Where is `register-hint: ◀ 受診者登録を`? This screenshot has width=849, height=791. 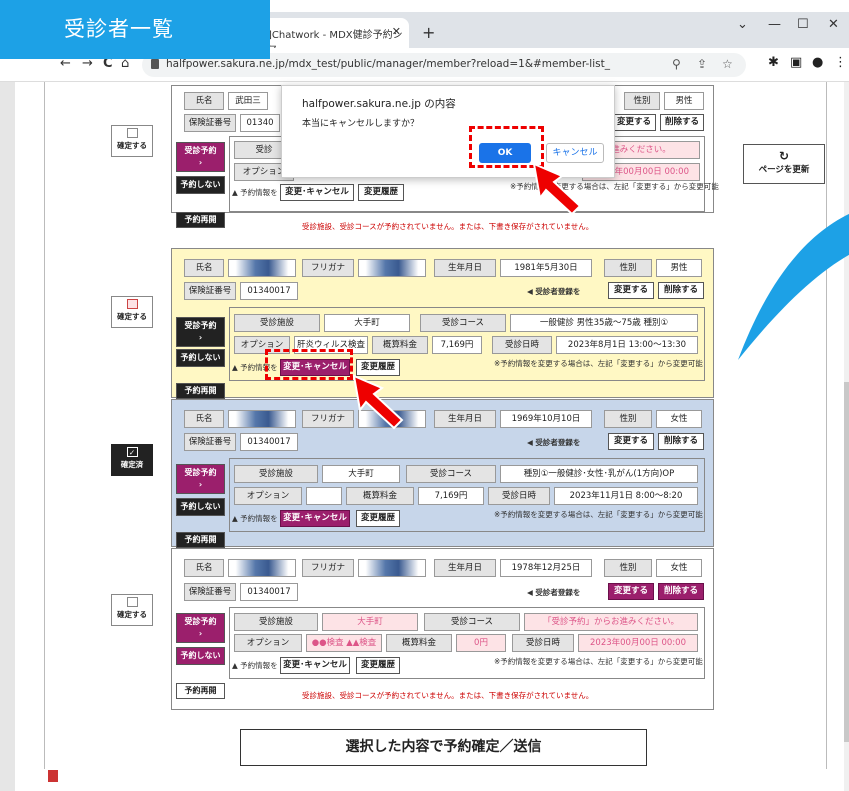
register-hint: ◀ 受診者登録を is located at coordinates (554, 291).